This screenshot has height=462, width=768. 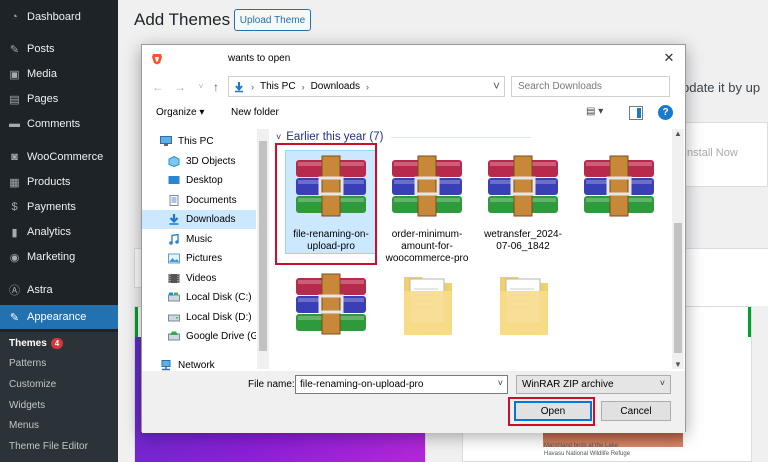 I want to click on background-panel, so click(x=727, y=277).